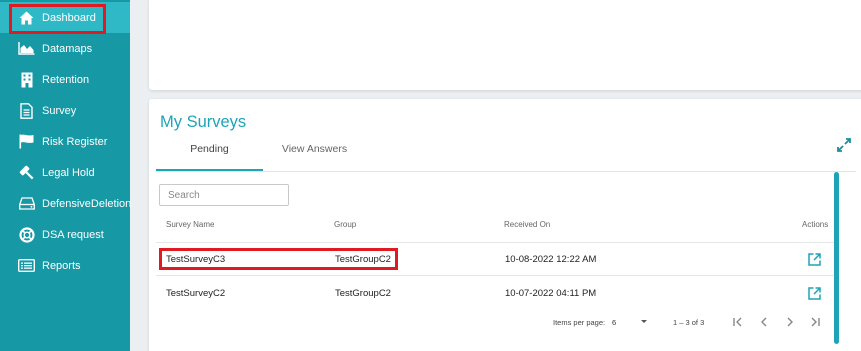 The width and height of the screenshot is (861, 351). I want to click on sidebar-item-survey: Survey, so click(65, 110).